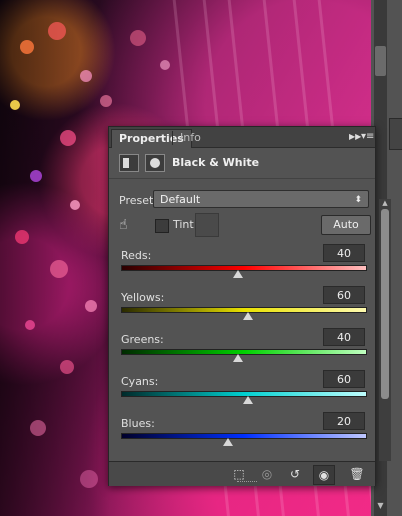 Image resolution: width=402 pixels, height=516 pixels. What do you see at coordinates (142, 339) in the screenshot?
I see `slider-label: Greens:` at bounding box center [142, 339].